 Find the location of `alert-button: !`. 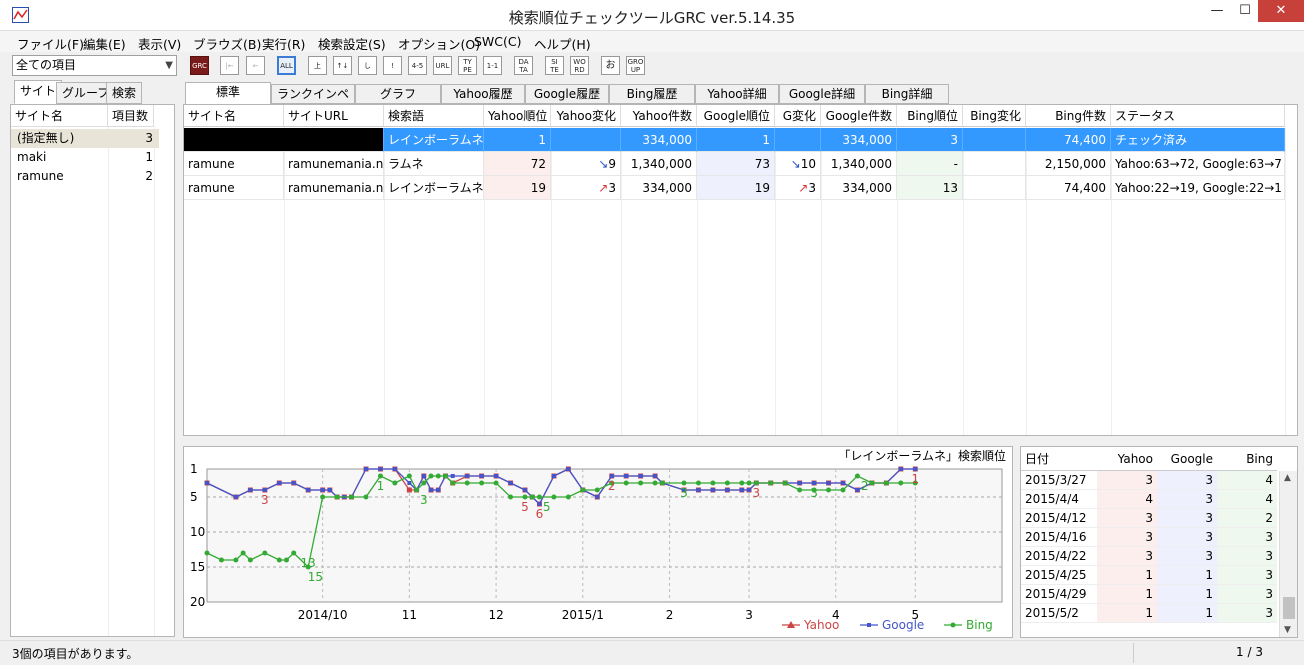

alert-button: ! is located at coordinates (392, 65).